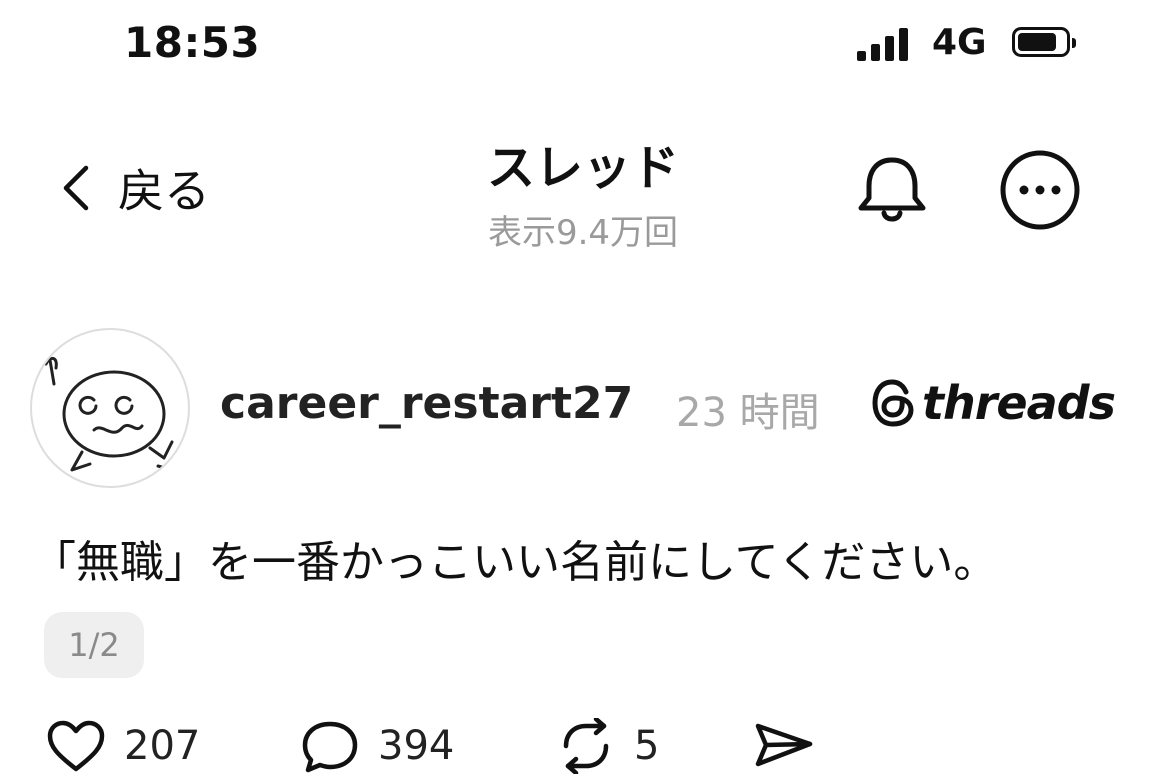  Describe the element at coordinates (582, 168) in the screenshot. I see `page-title: スレッド` at that location.